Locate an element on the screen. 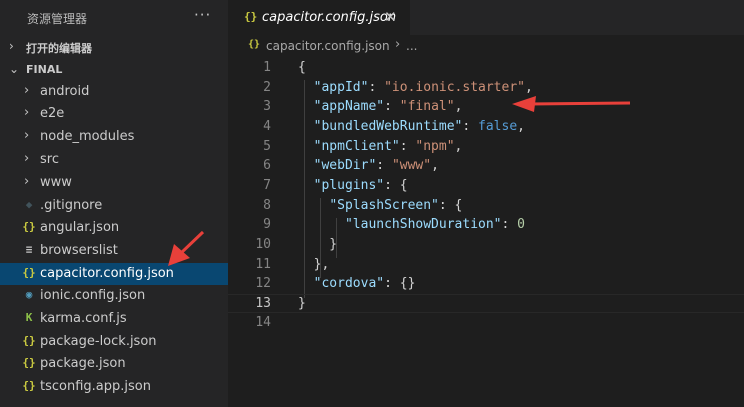 Image resolution: width=744 pixels, height=407 pixels. json-key: "launchShowDuration" is located at coordinates (423, 224).